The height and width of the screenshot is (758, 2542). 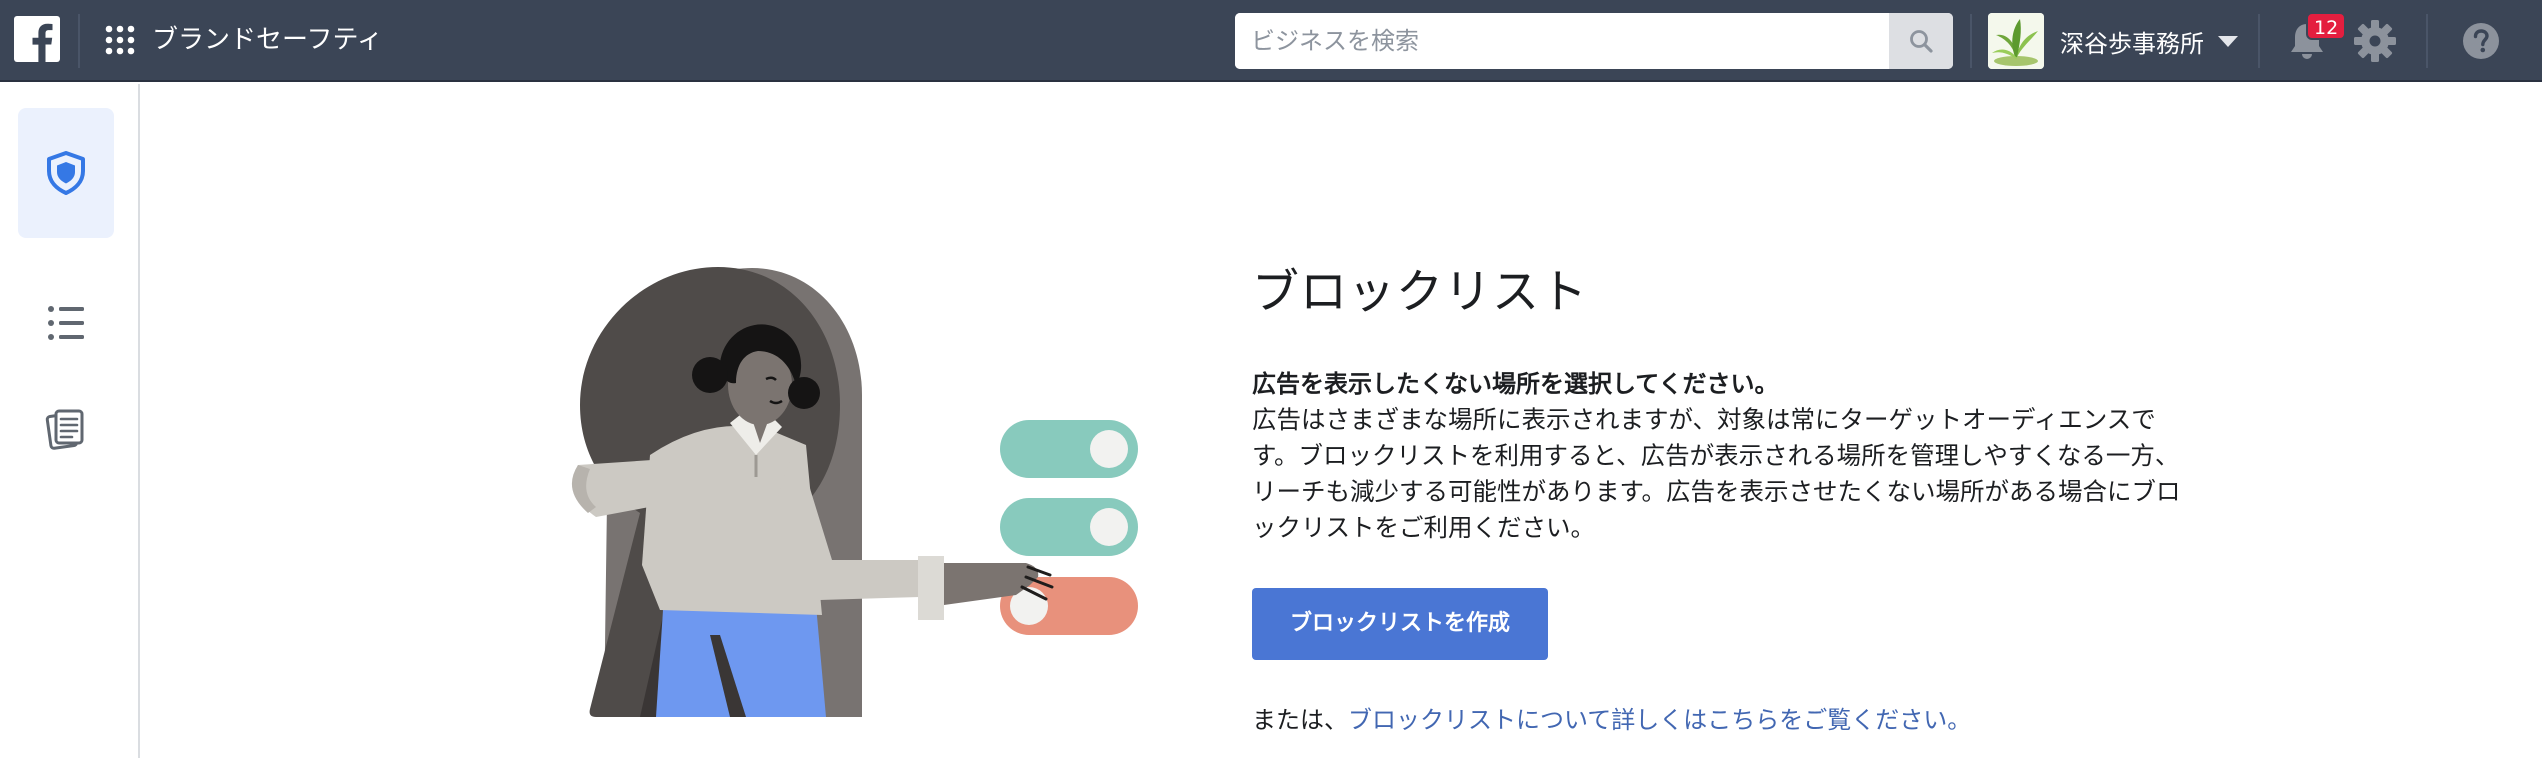 I want to click on shield-icon, so click(x=66, y=173).